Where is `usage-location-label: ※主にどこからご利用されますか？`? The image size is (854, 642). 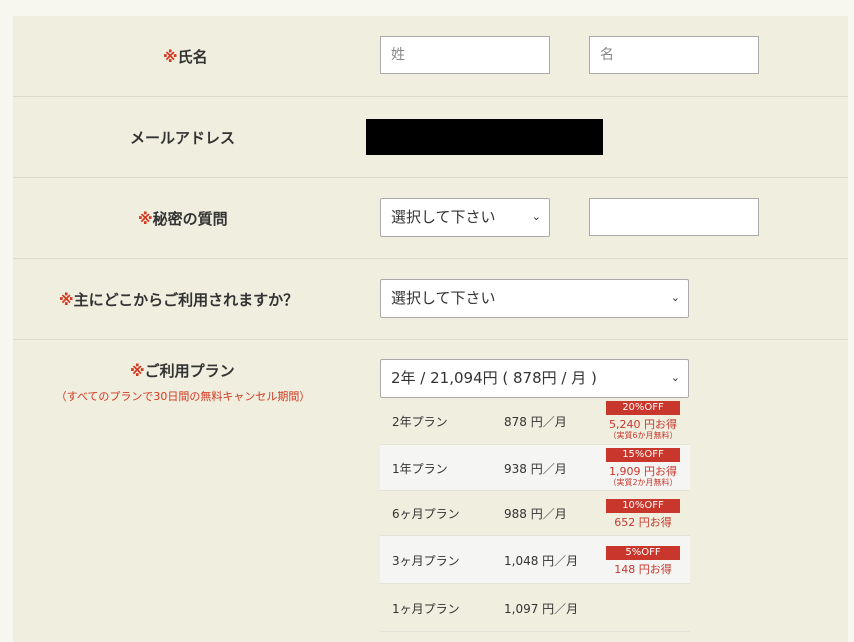
usage-location-label: ※主にどこからご利用されますか？ is located at coordinates (178, 299).